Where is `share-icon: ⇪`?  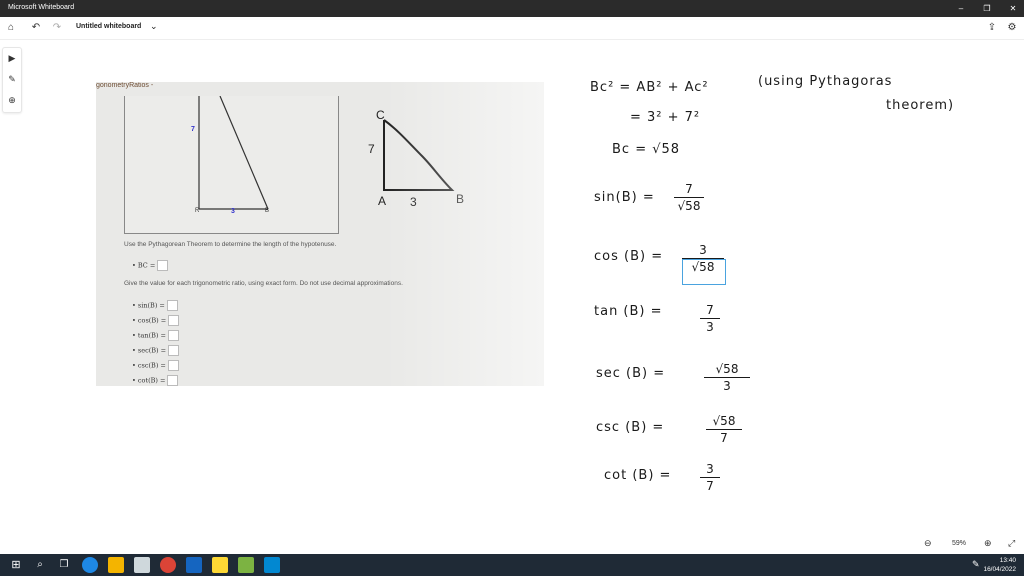
share-icon: ⇪ is located at coordinates (992, 28).